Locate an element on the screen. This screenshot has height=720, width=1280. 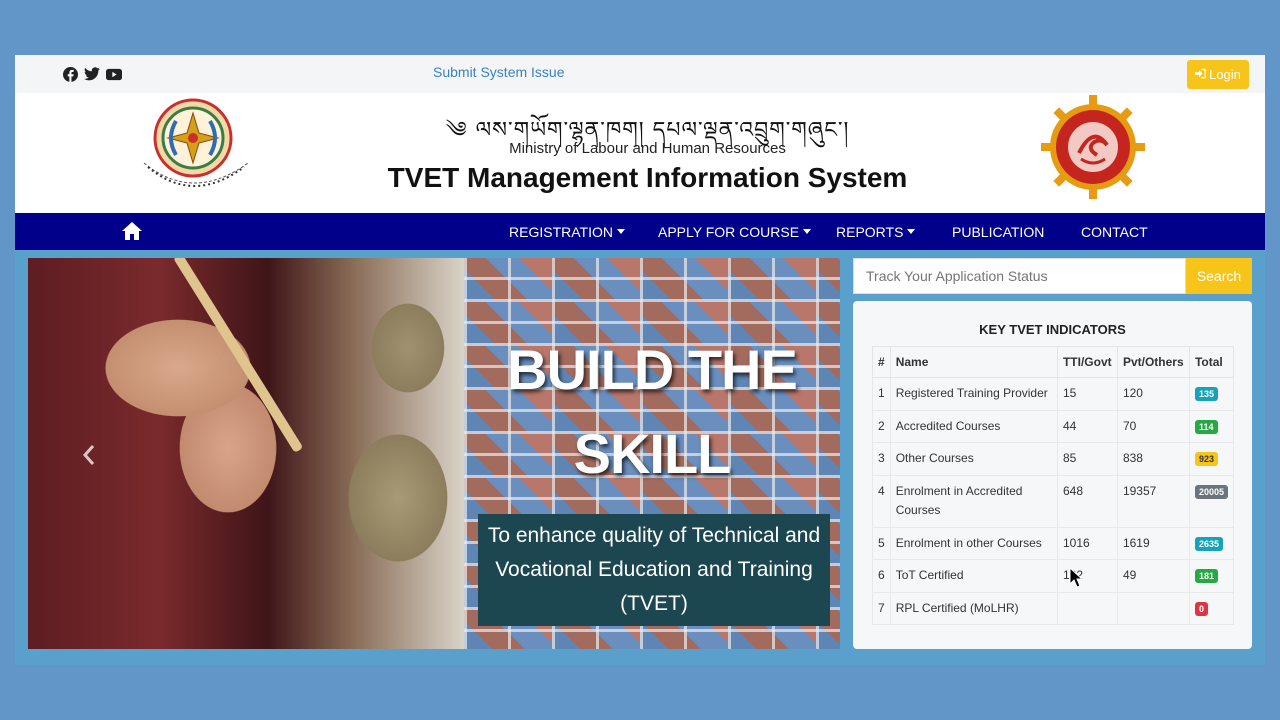
nav-contact: CONTACT is located at coordinates (1114, 232).